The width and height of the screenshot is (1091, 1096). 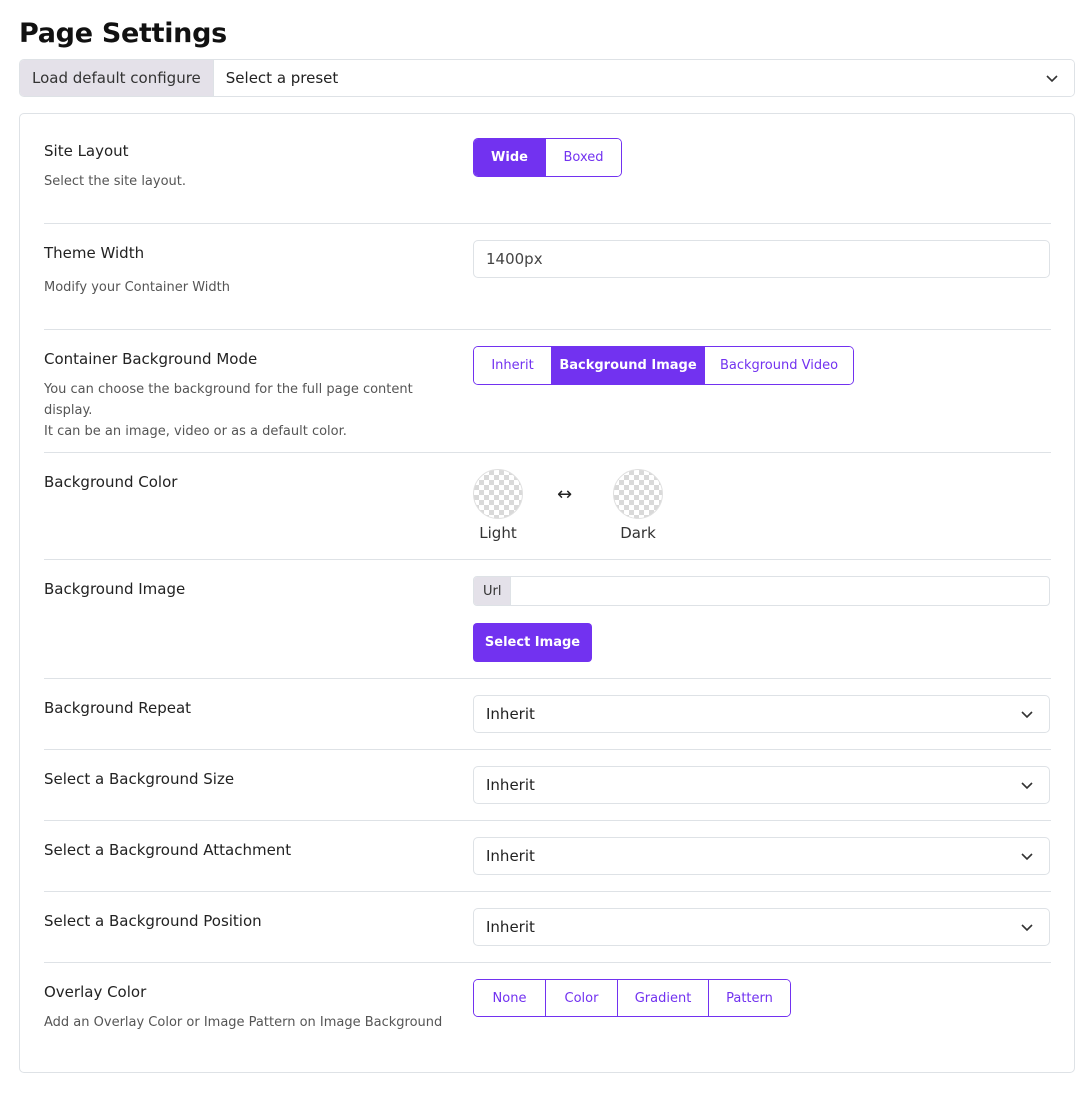 I want to click on preset-select-value: Select a preset, so click(x=282, y=78).